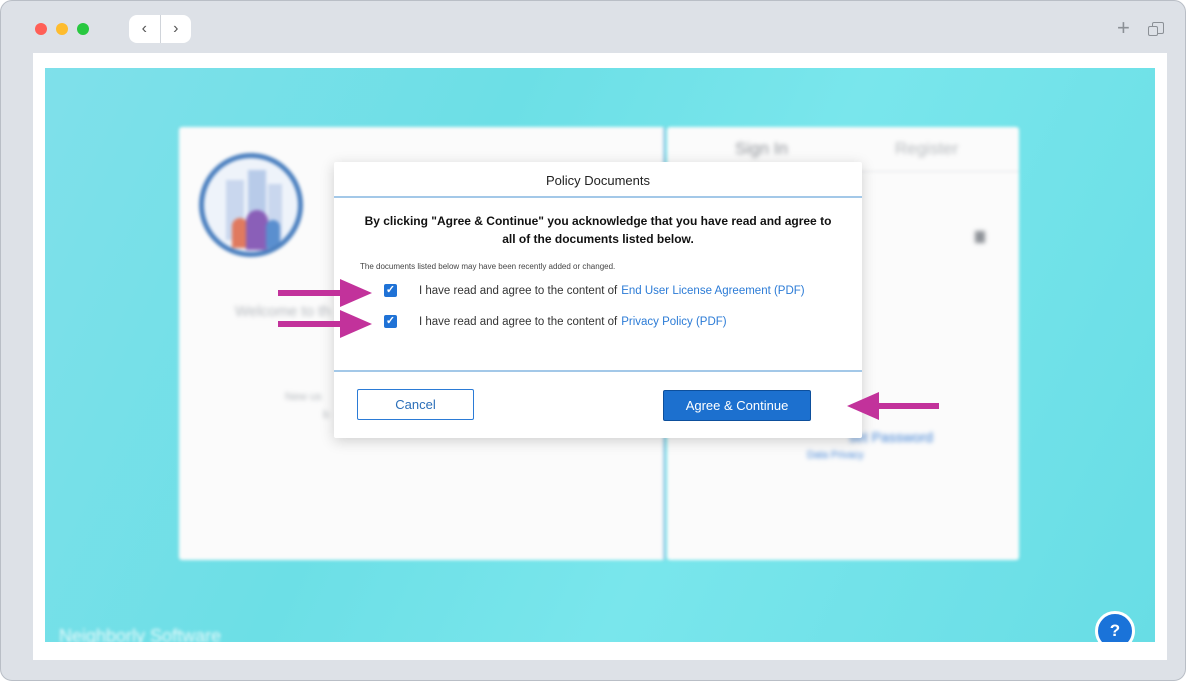 The height and width of the screenshot is (681, 1186). I want to click on cancel-button: Cancel, so click(415, 404).